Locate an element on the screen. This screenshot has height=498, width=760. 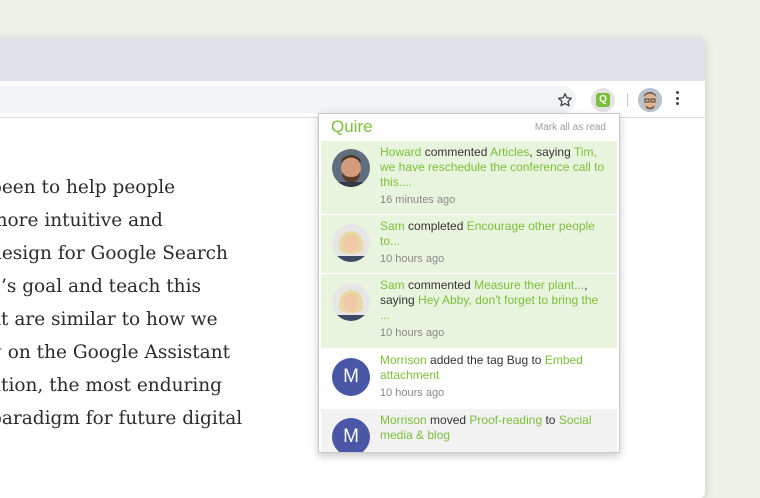
actor-link: Howard is located at coordinates (400, 152).